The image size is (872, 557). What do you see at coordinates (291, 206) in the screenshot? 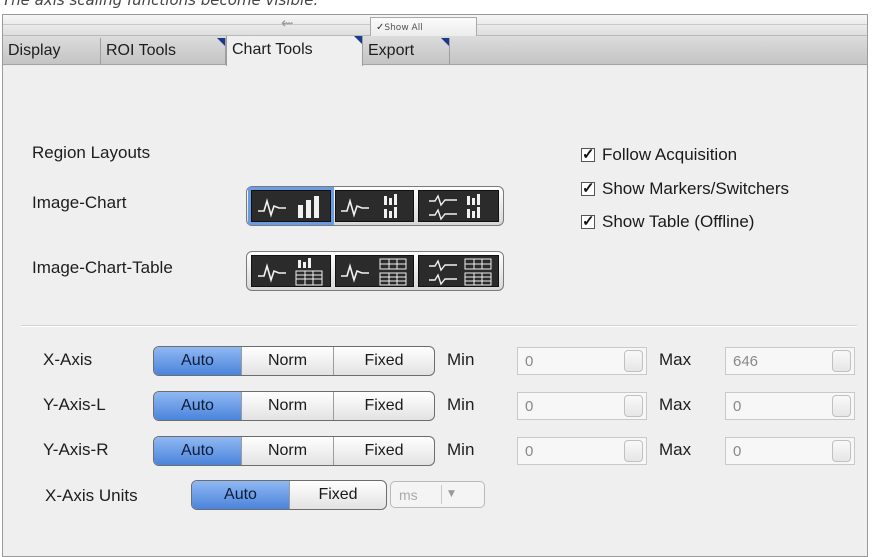
I see `layout-image-chart-side-icon` at bounding box center [291, 206].